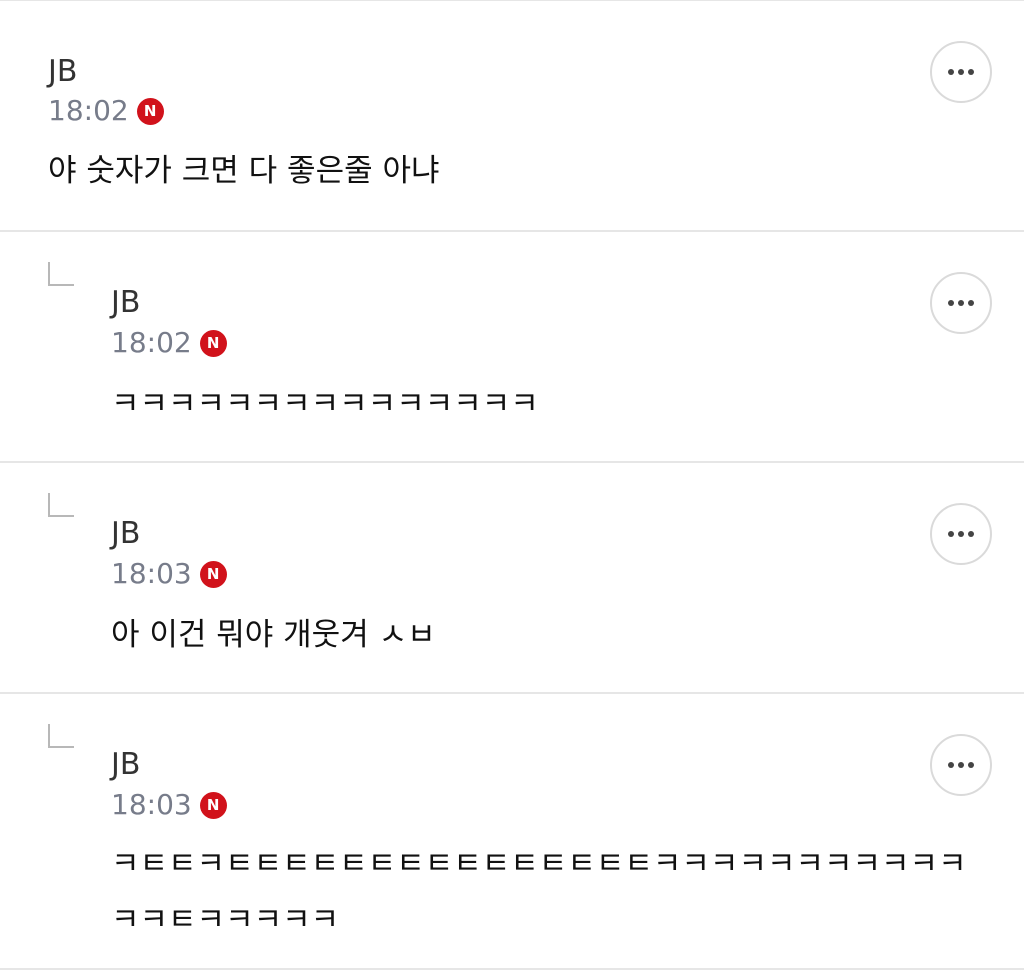 Image resolution: width=1024 pixels, height=975 pixels. What do you see at coordinates (244, 171) in the screenshot?
I see `comment-text: 야 숫자가 크면 다 좋은줄 아냐` at bounding box center [244, 171].